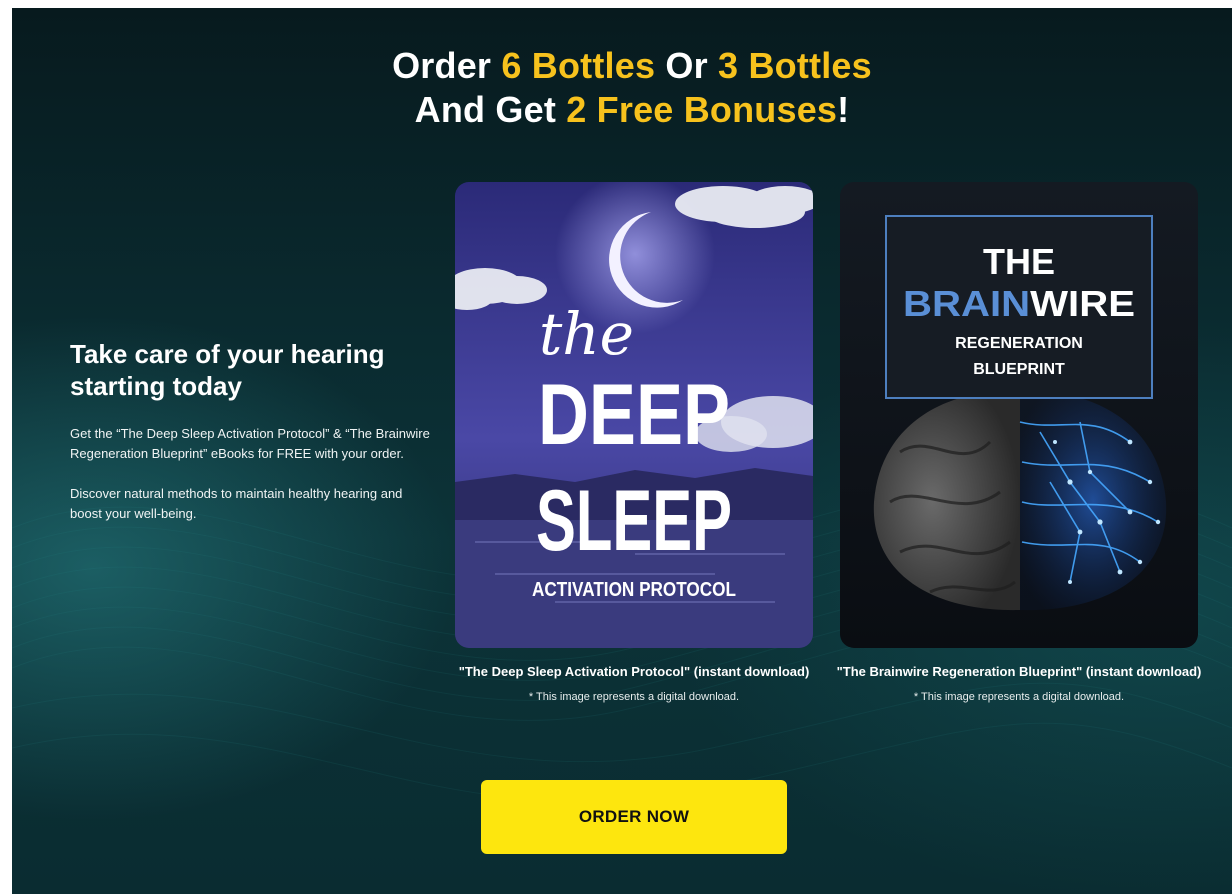 The height and width of the screenshot is (894, 1232). I want to click on order-now-button: ORDER NOW, so click(634, 817).